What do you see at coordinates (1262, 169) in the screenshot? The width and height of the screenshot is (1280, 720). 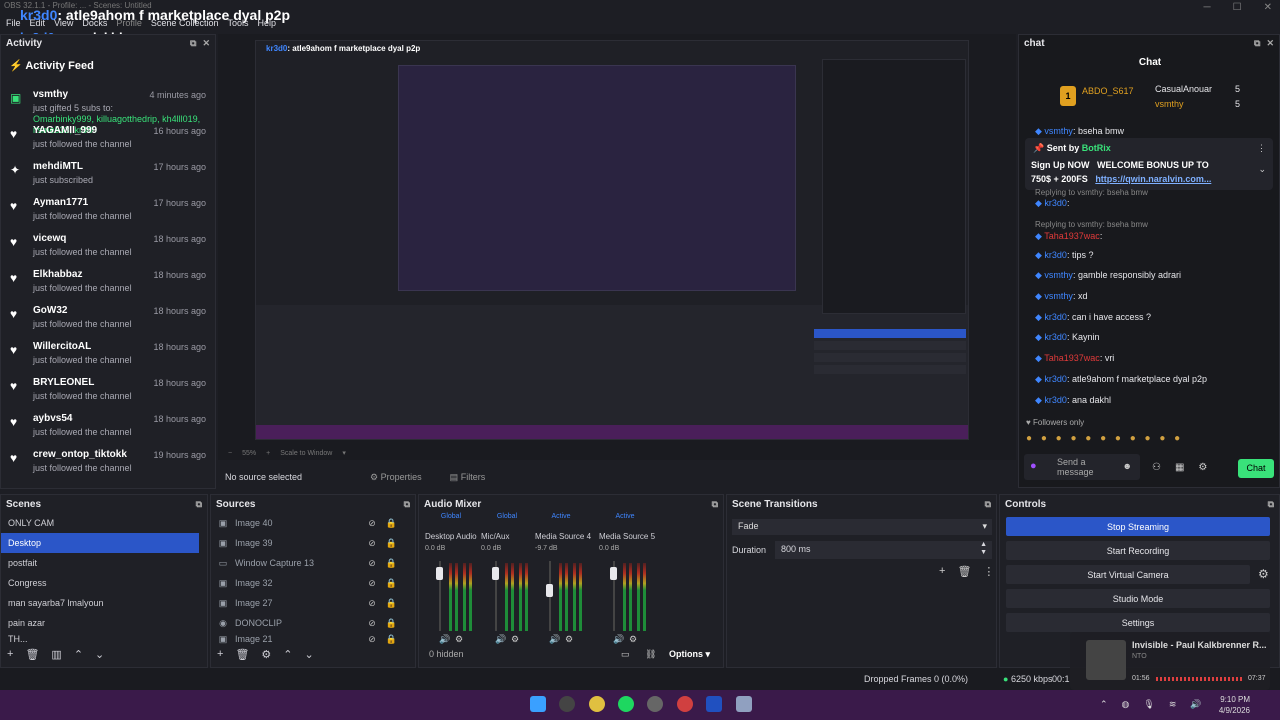 I see `chevron-down-icon: ⌄` at bounding box center [1262, 169].